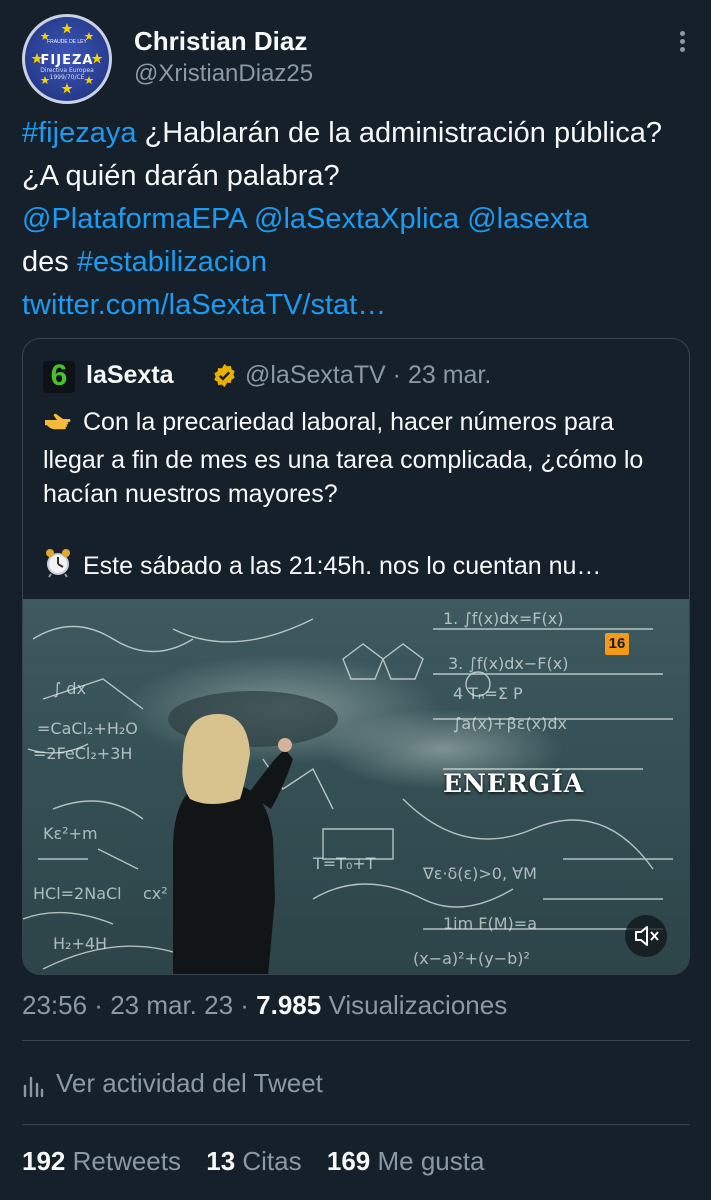 This screenshot has width=711, height=1200. I want to click on svg-text: =CaCl₂+H₂O, so click(87, 728).